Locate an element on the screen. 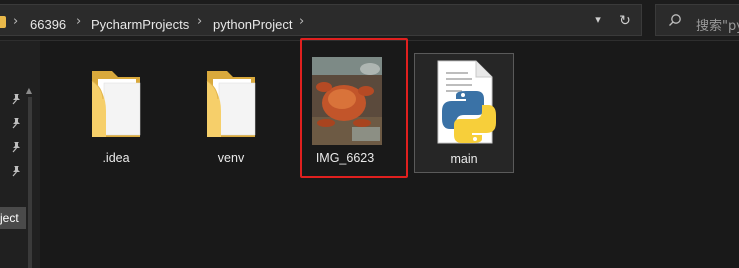  nav-item-selected: ject is located at coordinates (13, 218).